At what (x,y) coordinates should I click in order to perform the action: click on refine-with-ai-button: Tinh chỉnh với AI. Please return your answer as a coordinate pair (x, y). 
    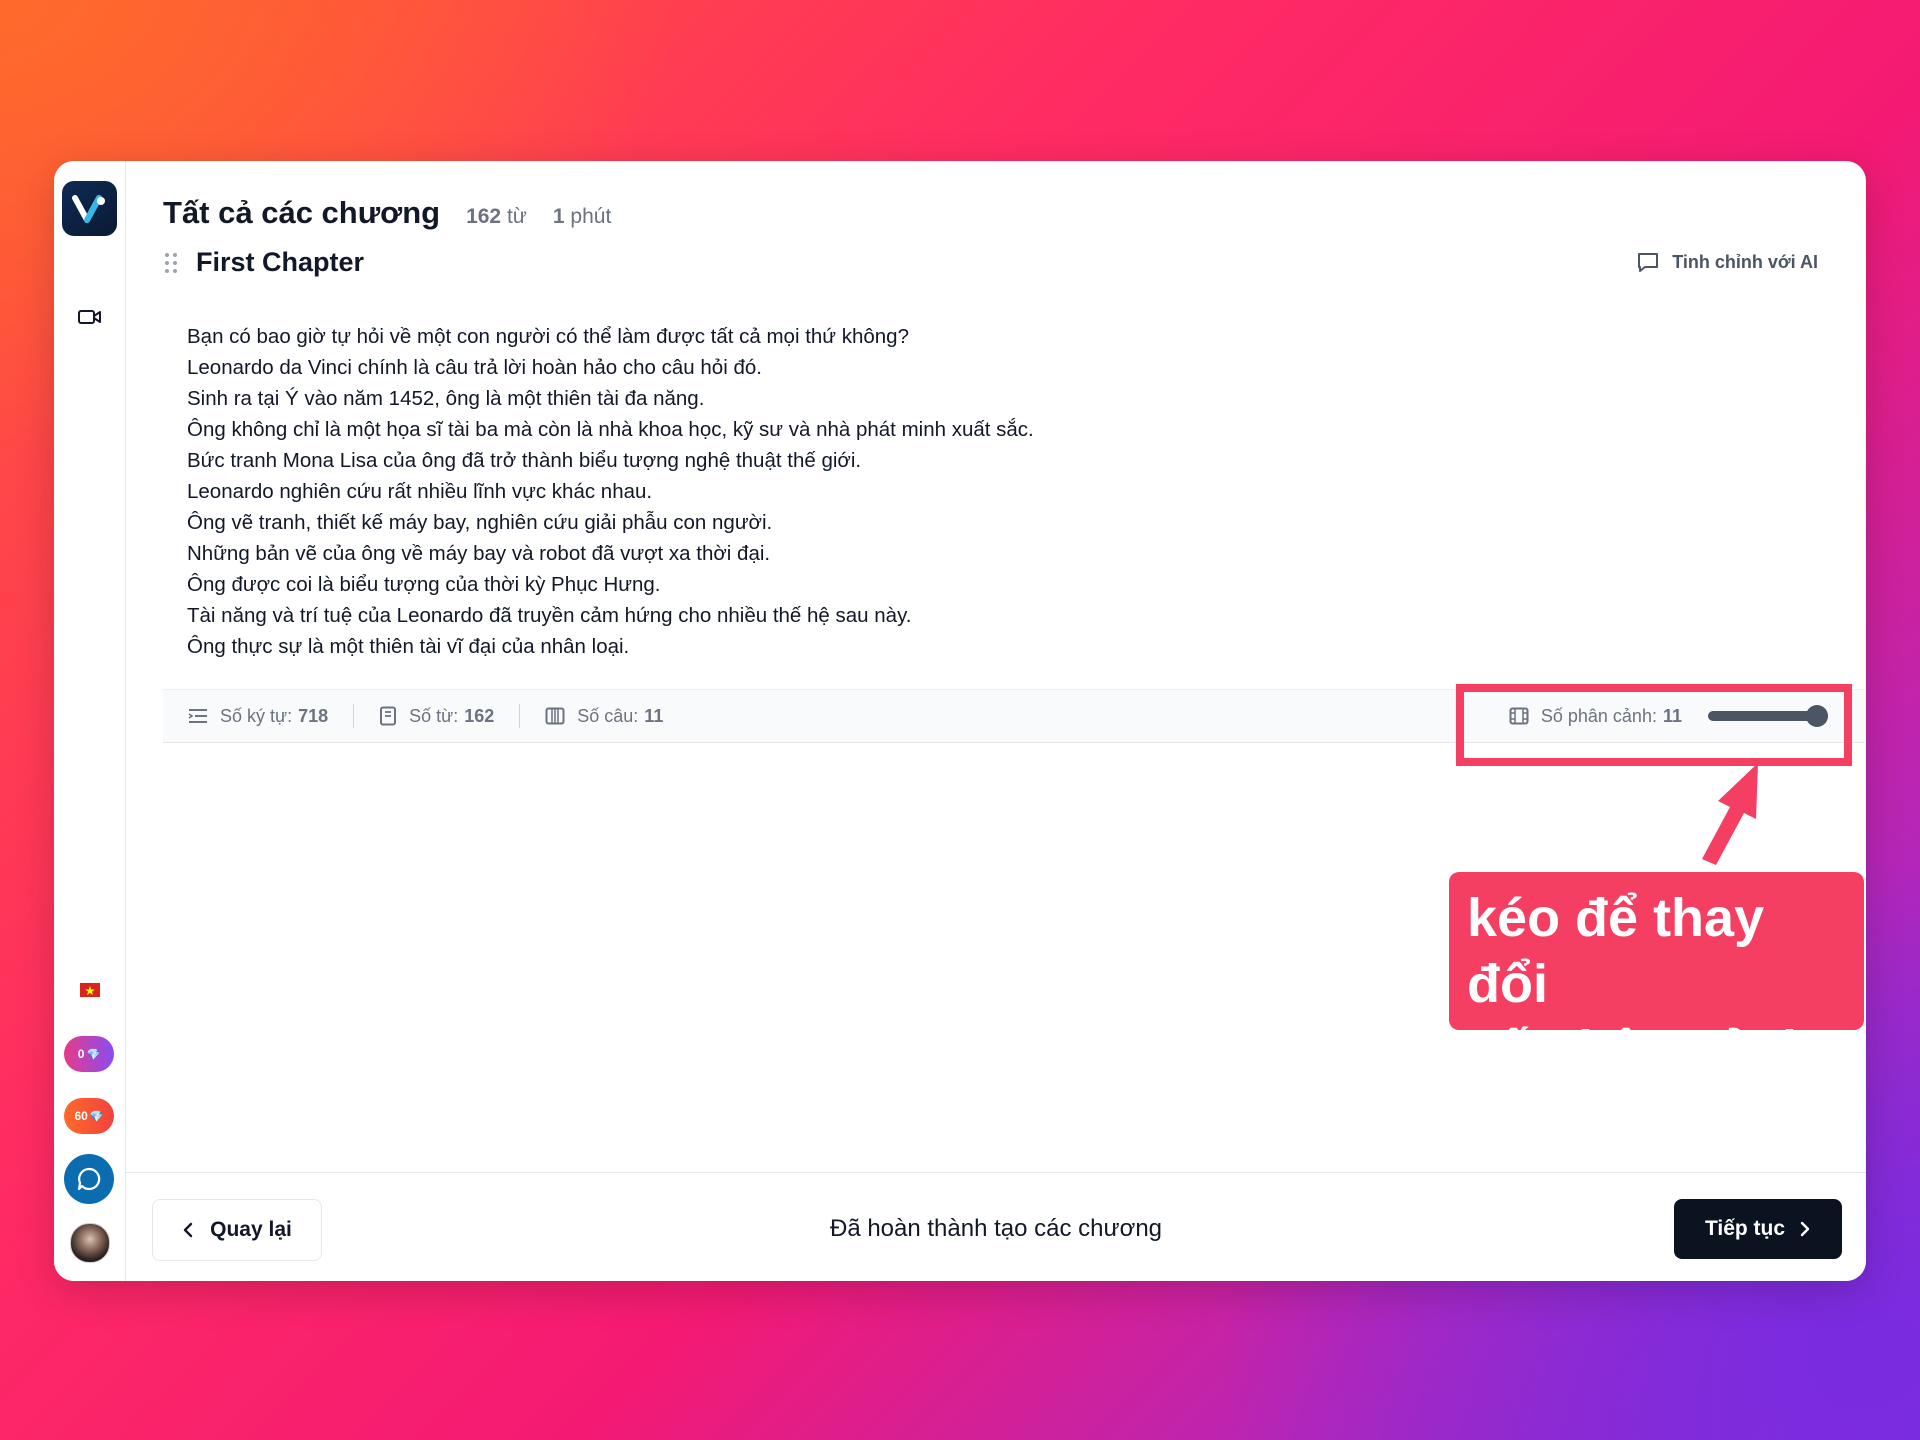
    Looking at the image, I should click on (1727, 262).